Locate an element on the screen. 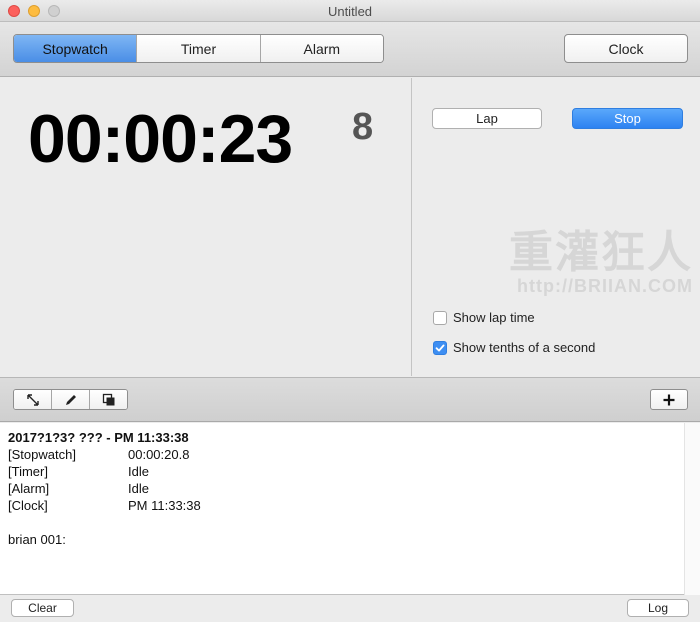 This screenshot has height=622, width=700. mode-segmented-control: Stopwatch Timer Alarm is located at coordinates (198, 48).